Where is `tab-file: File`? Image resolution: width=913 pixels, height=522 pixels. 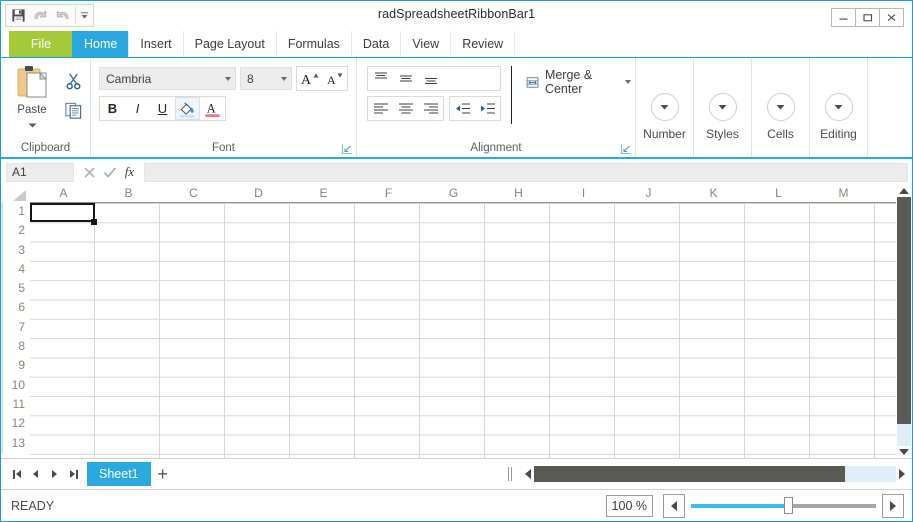
tab-file: File is located at coordinates (41, 44).